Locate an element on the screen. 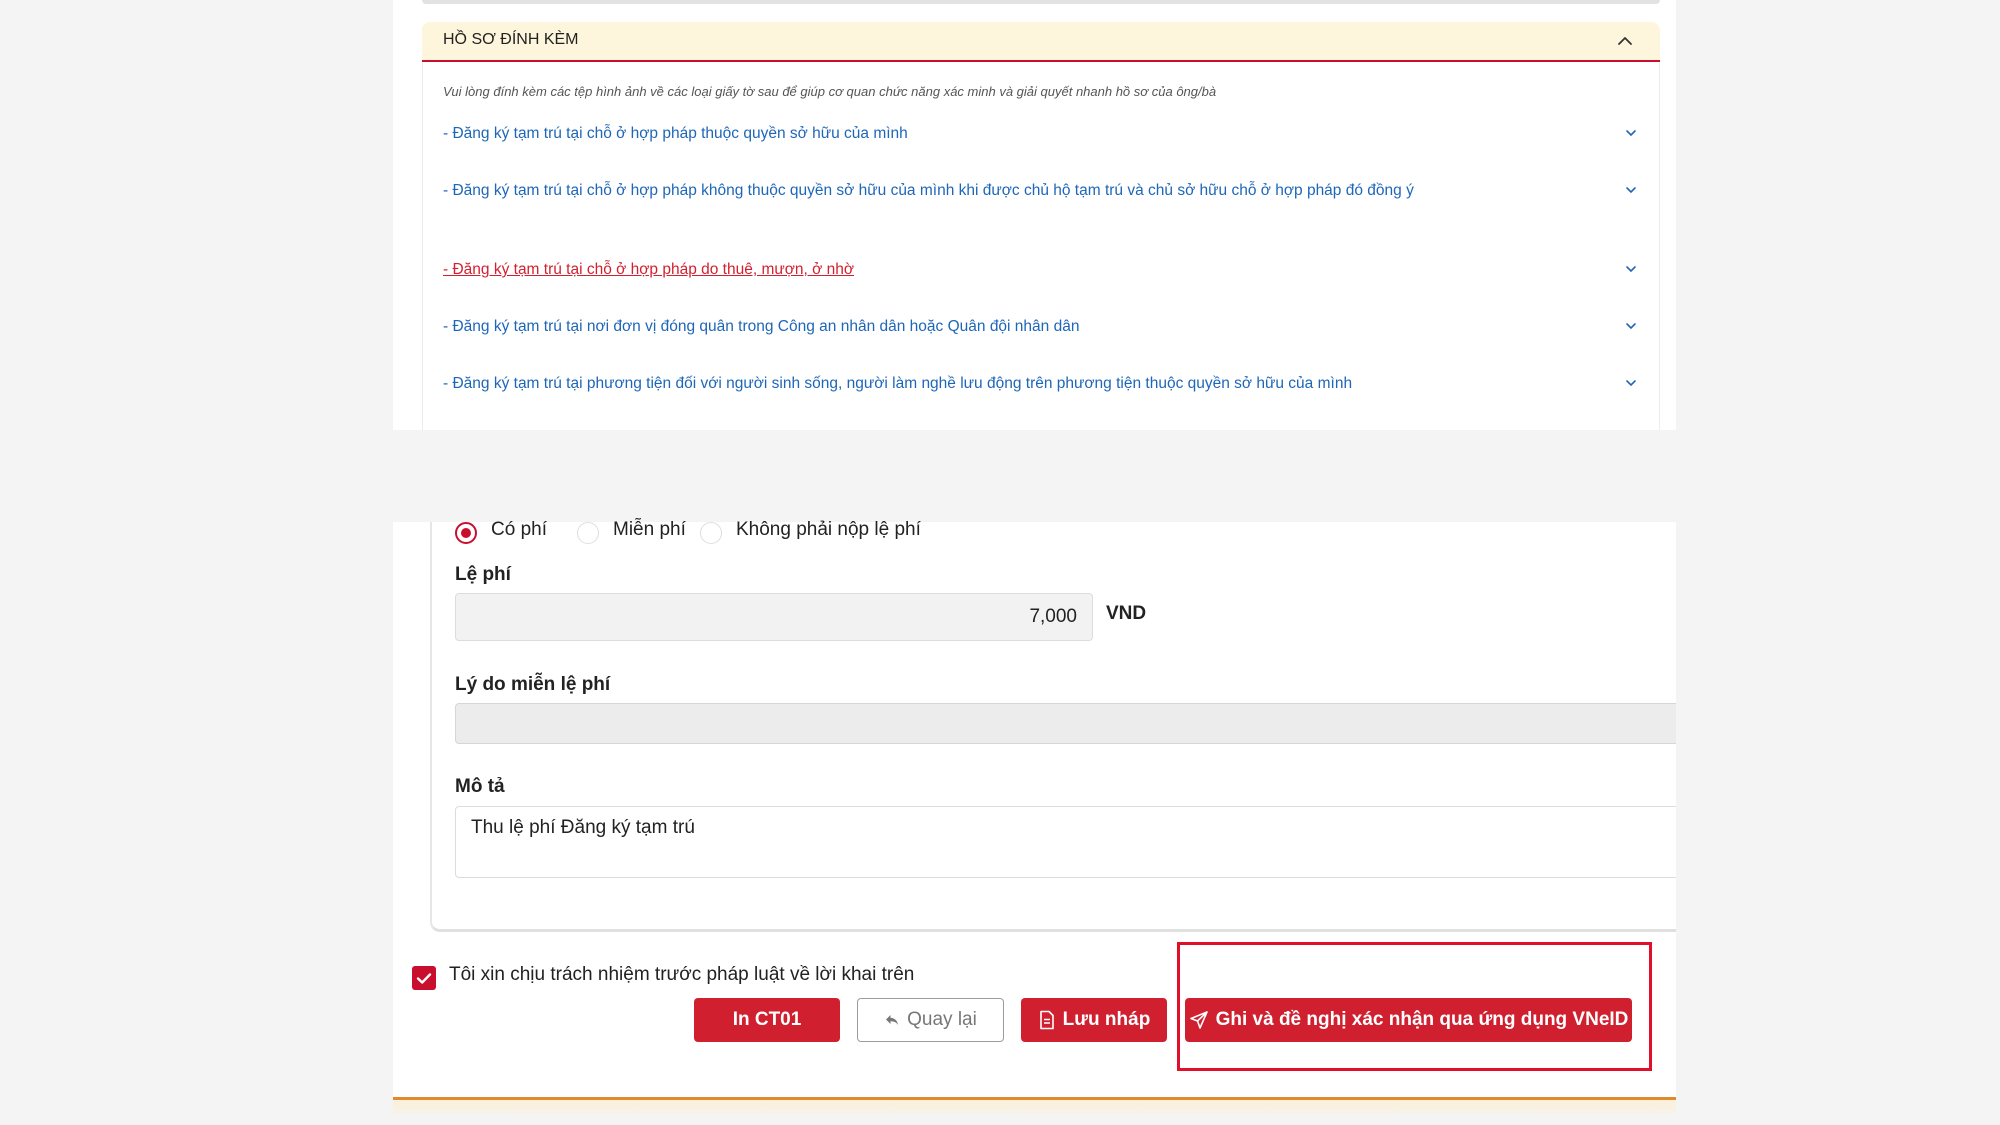  annotation-highlight is located at coordinates (1414, 1006).